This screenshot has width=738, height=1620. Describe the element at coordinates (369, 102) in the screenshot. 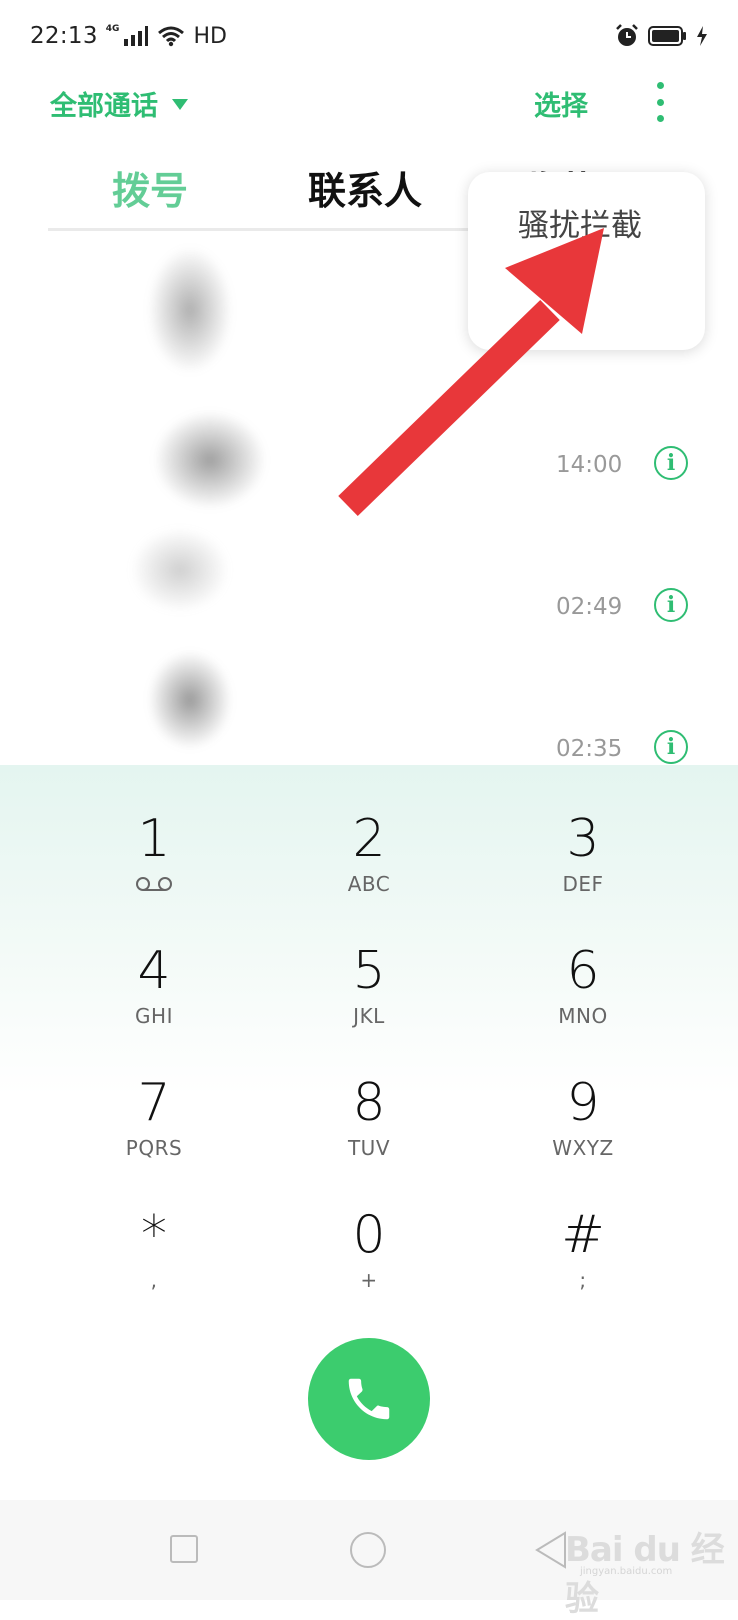

I see `top-bar: 全部通话 选择` at that location.